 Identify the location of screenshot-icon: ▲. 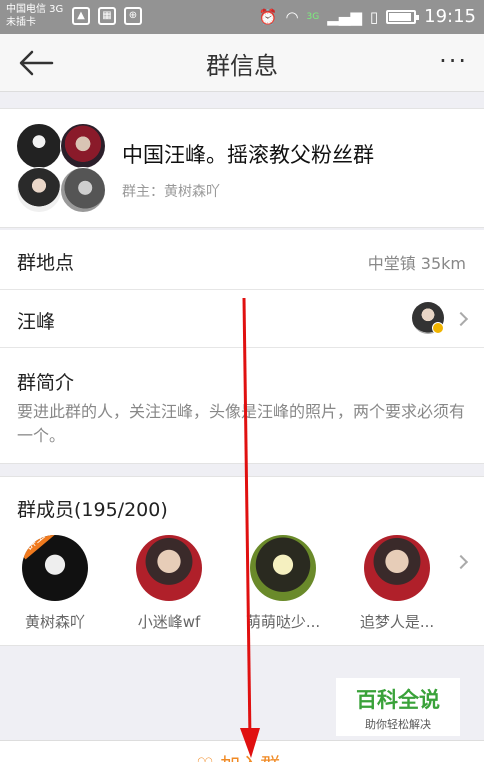
(81, 16).